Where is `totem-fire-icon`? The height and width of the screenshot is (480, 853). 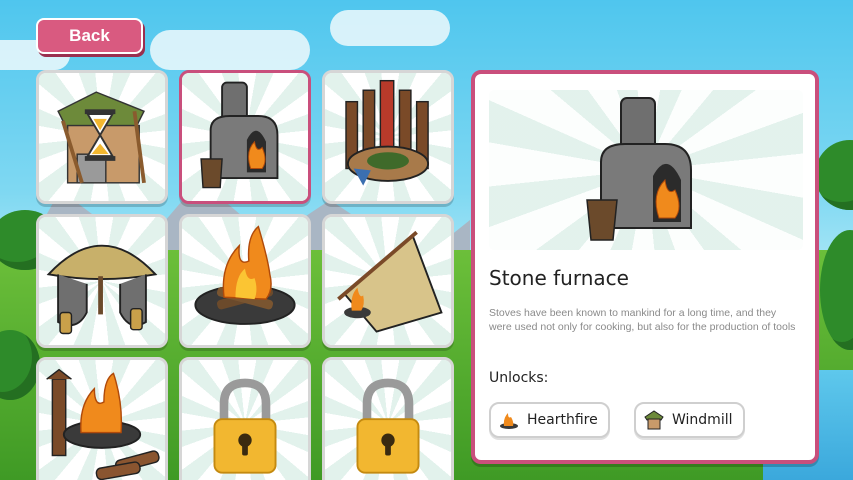 totem-fire-icon is located at coordinates (103, 424).